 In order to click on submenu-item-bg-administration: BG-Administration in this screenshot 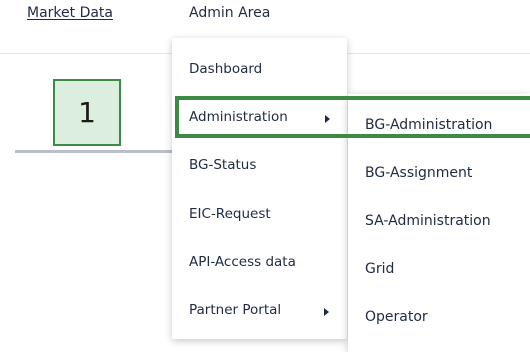, I will do `click(439, 126)`.